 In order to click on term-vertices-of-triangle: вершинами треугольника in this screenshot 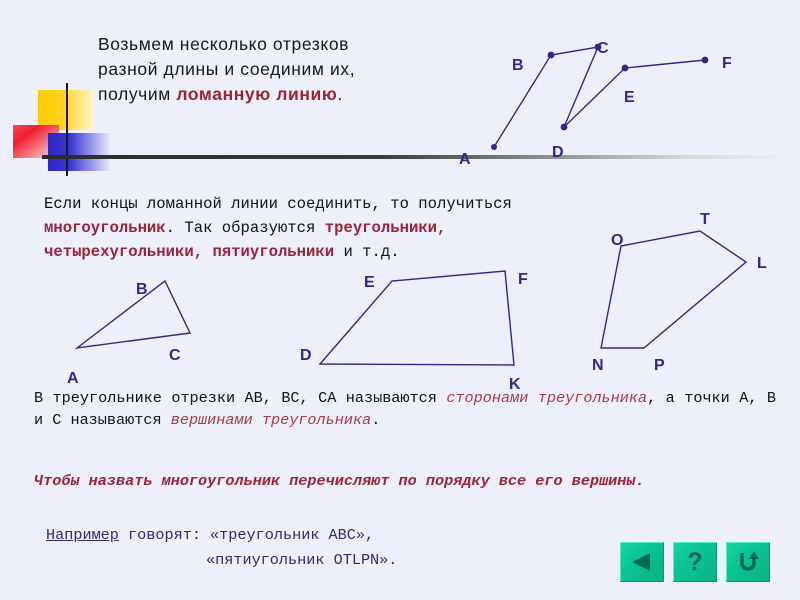, I will do `click(271, 420)`.